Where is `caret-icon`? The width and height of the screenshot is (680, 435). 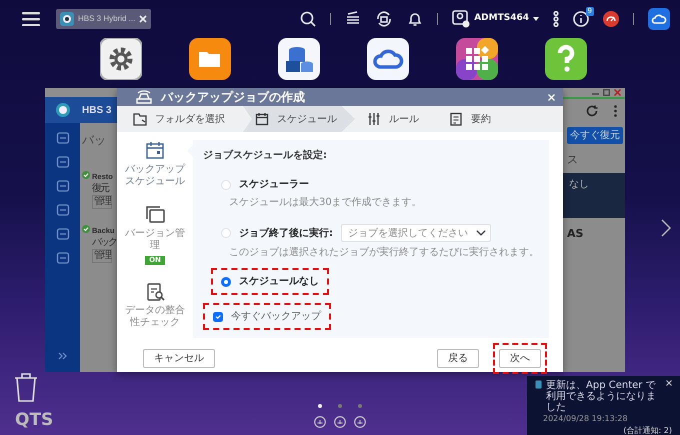 caret-icon is located at coordinates (536, 19).